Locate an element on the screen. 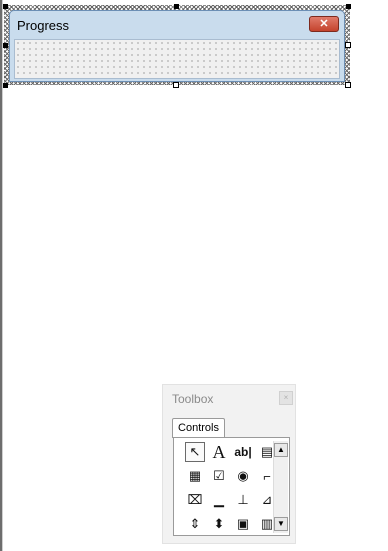 Image resolution: width=388 pixels, height=551 pixels. commandbutton-icon: ▁ is located at coordinates (219, 499).